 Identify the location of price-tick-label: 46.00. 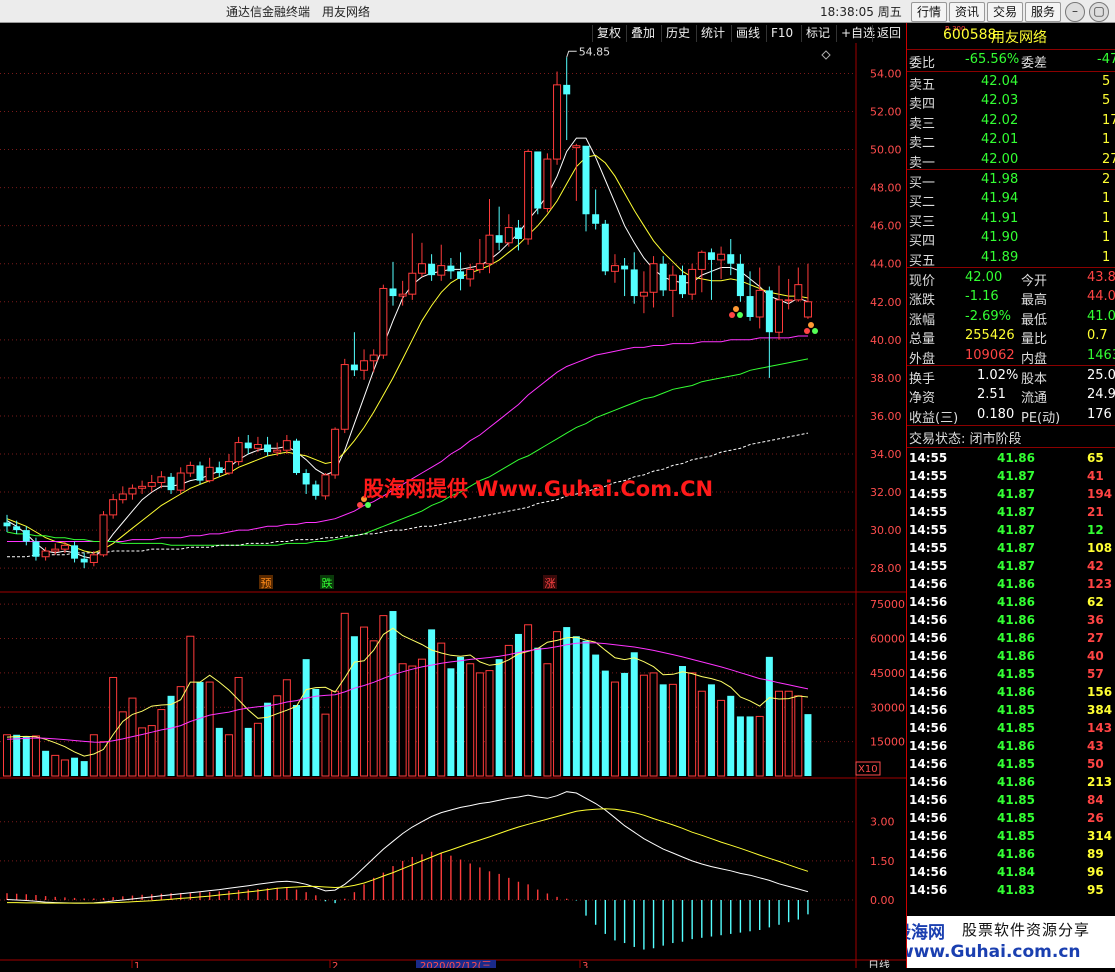
(886, 226).